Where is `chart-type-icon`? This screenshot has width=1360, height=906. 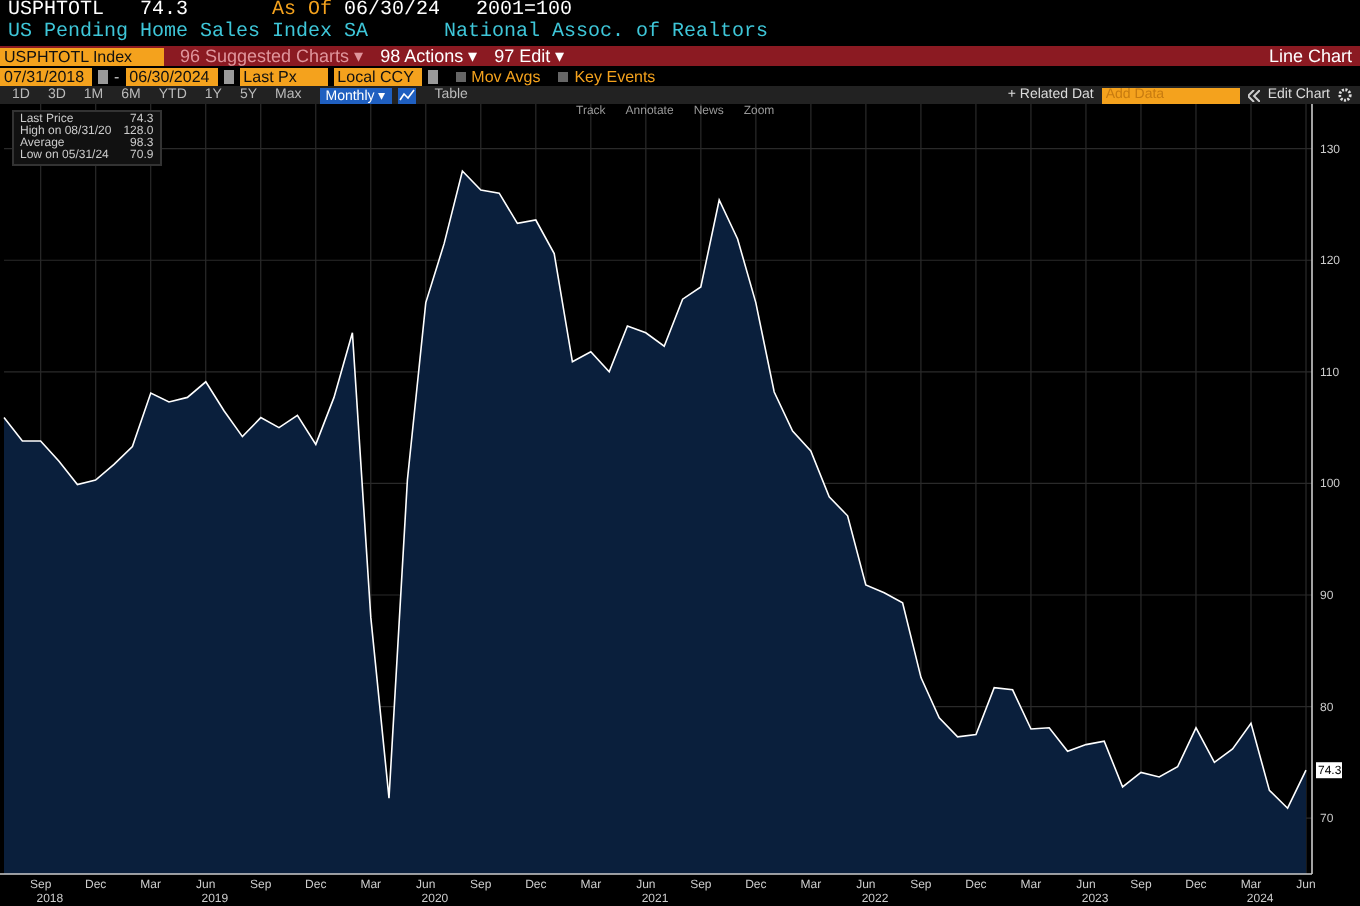
chart-type-icon is located at coordinates (407, 95).